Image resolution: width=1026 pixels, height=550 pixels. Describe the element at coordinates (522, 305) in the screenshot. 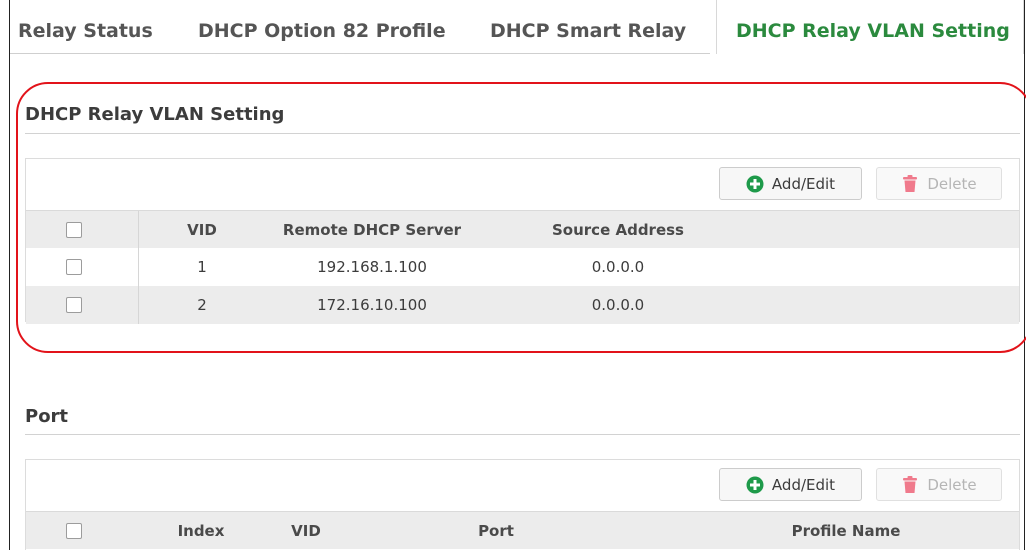

I see `table-row: 2 172.16.10.100 0.0.0.0` at that location.